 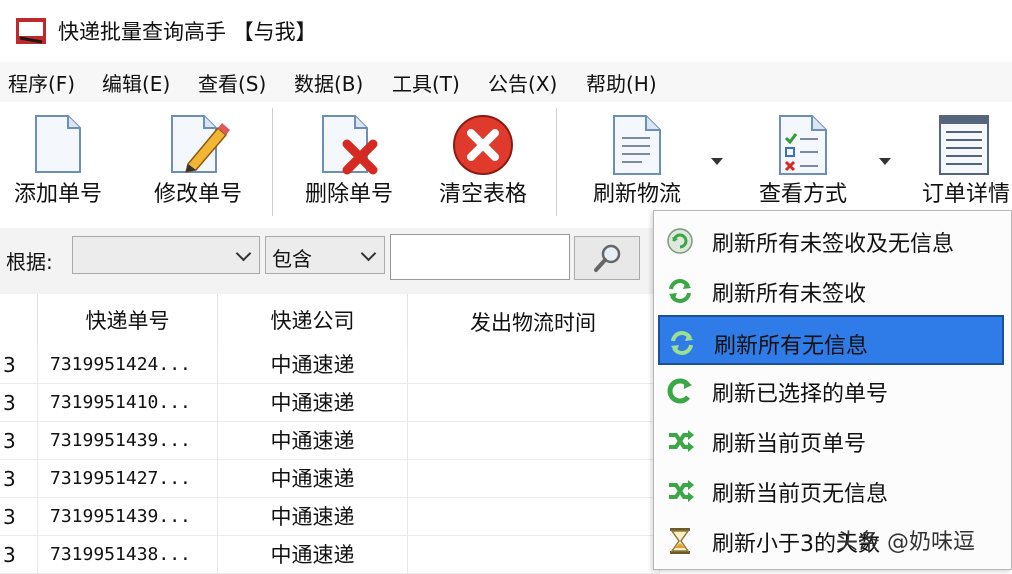 I want to click on menu-item-refresh-current-page: 刷新当前页单号, so click(x=831, y=440).